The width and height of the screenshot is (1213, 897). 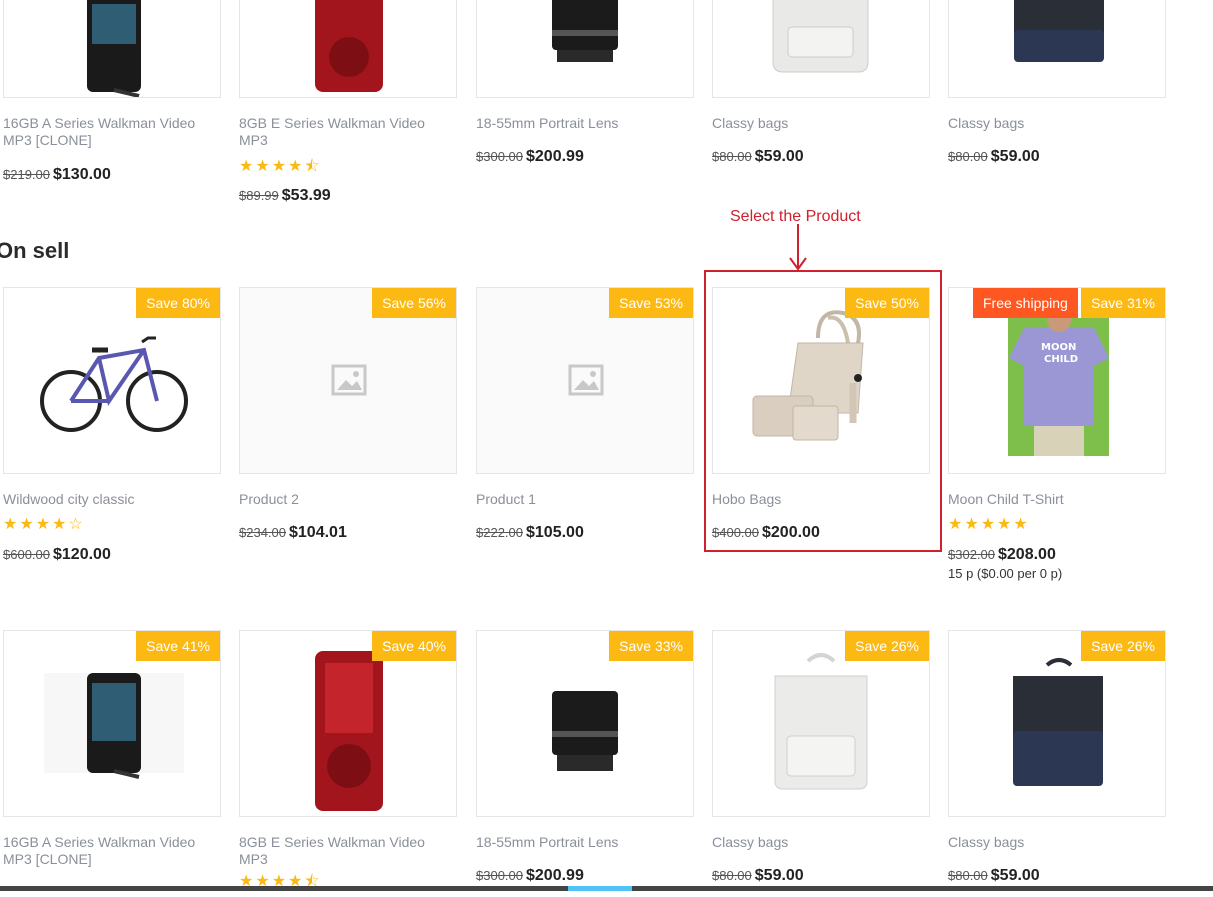 I want to click on price-block: $300.00 $200.99, so click(x=585, y=876).